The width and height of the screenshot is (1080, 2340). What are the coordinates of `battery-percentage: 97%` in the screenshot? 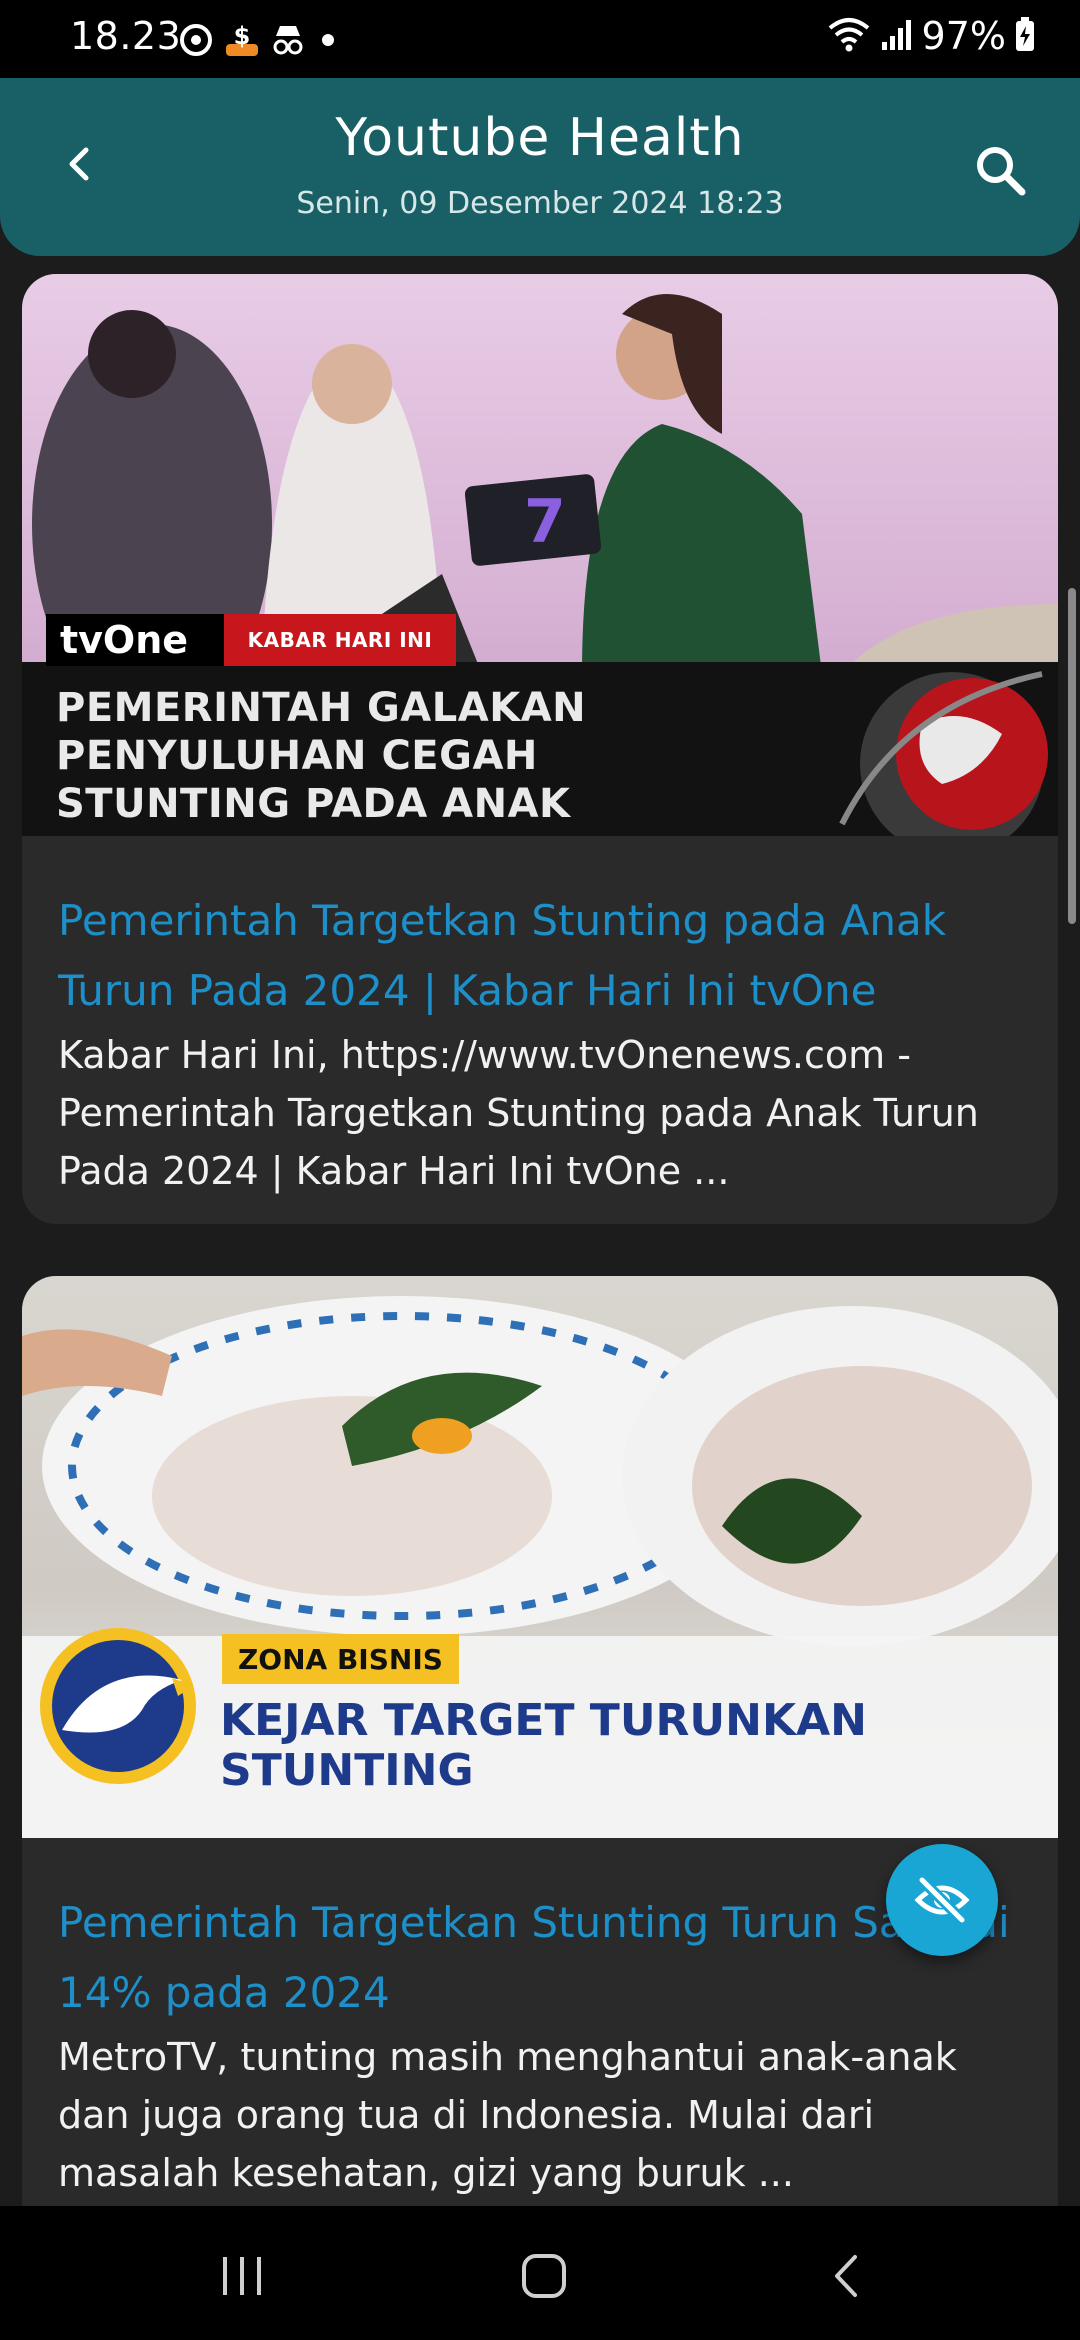 It's located at (963, 36).